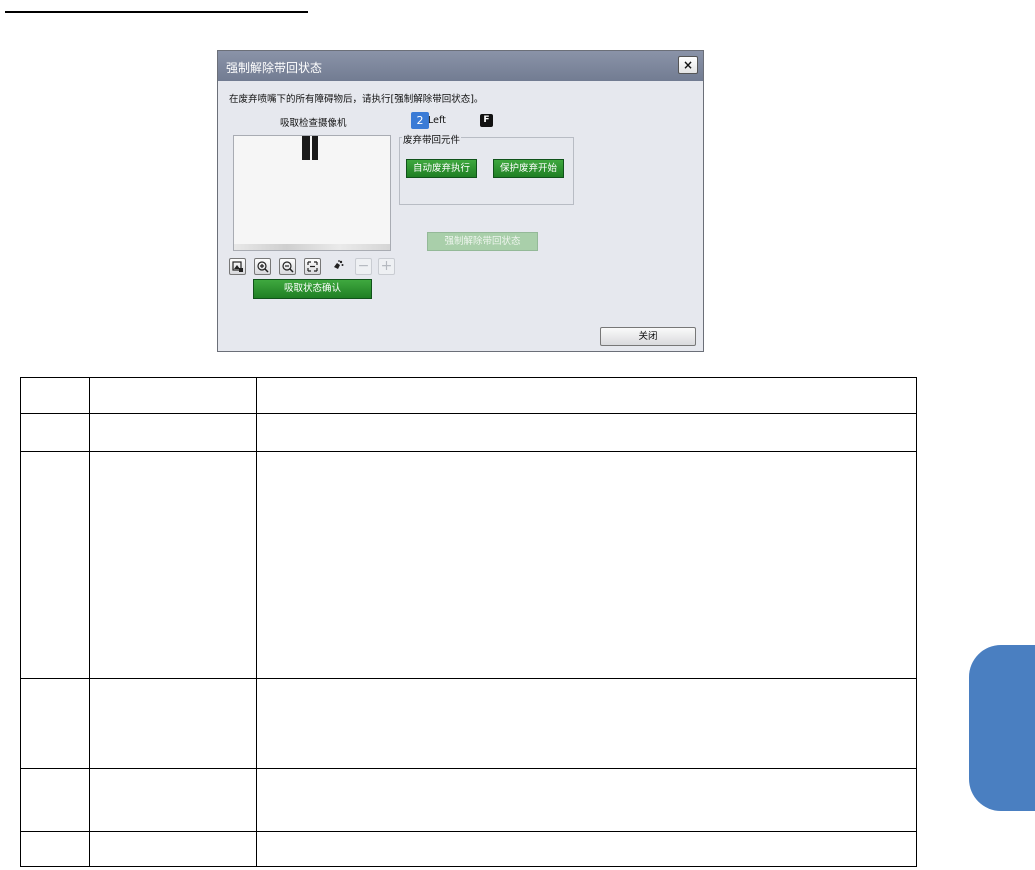 This screenshot has width=1035, height=870. What do you see at coordinates (312, 266) in the screenshot?
I see `fit-icon` at bounding box center [312, 266].